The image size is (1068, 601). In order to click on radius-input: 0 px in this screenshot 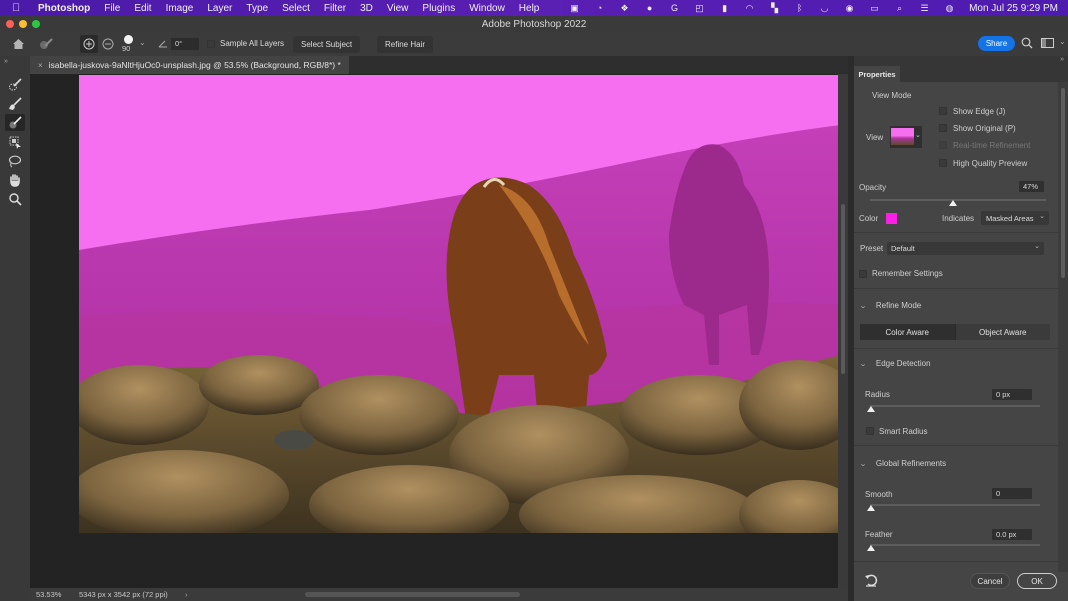, I will do `click(1012, 394)`.